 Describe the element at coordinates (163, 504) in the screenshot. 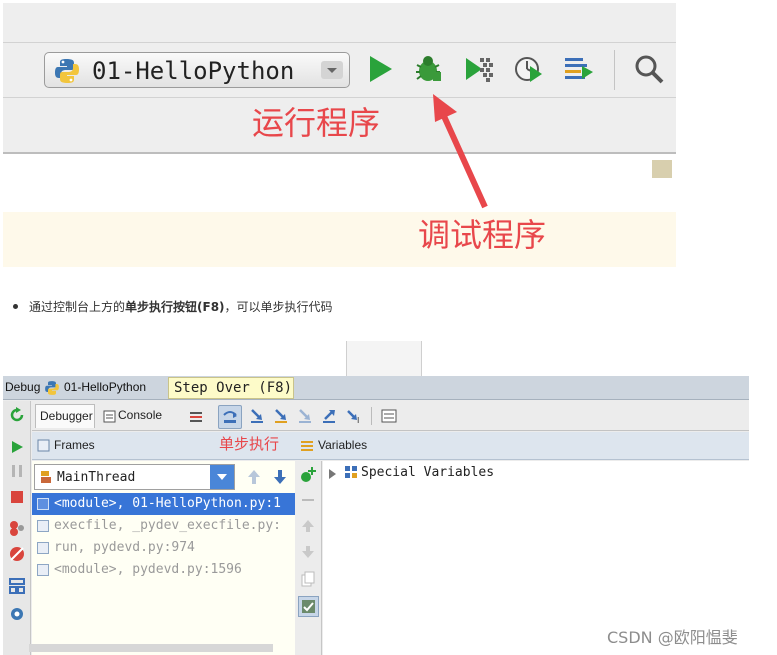

I see `frame-row: <module>, 01-HelloPython.py:1` at that location.